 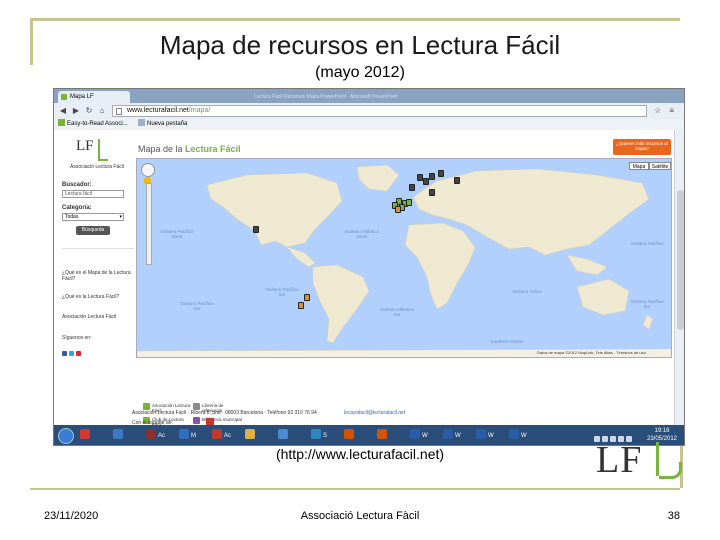 What do you see at coordinates (64, 97) in the screenshot?
I see `favicon-icon` at bounding box center [64, 97].